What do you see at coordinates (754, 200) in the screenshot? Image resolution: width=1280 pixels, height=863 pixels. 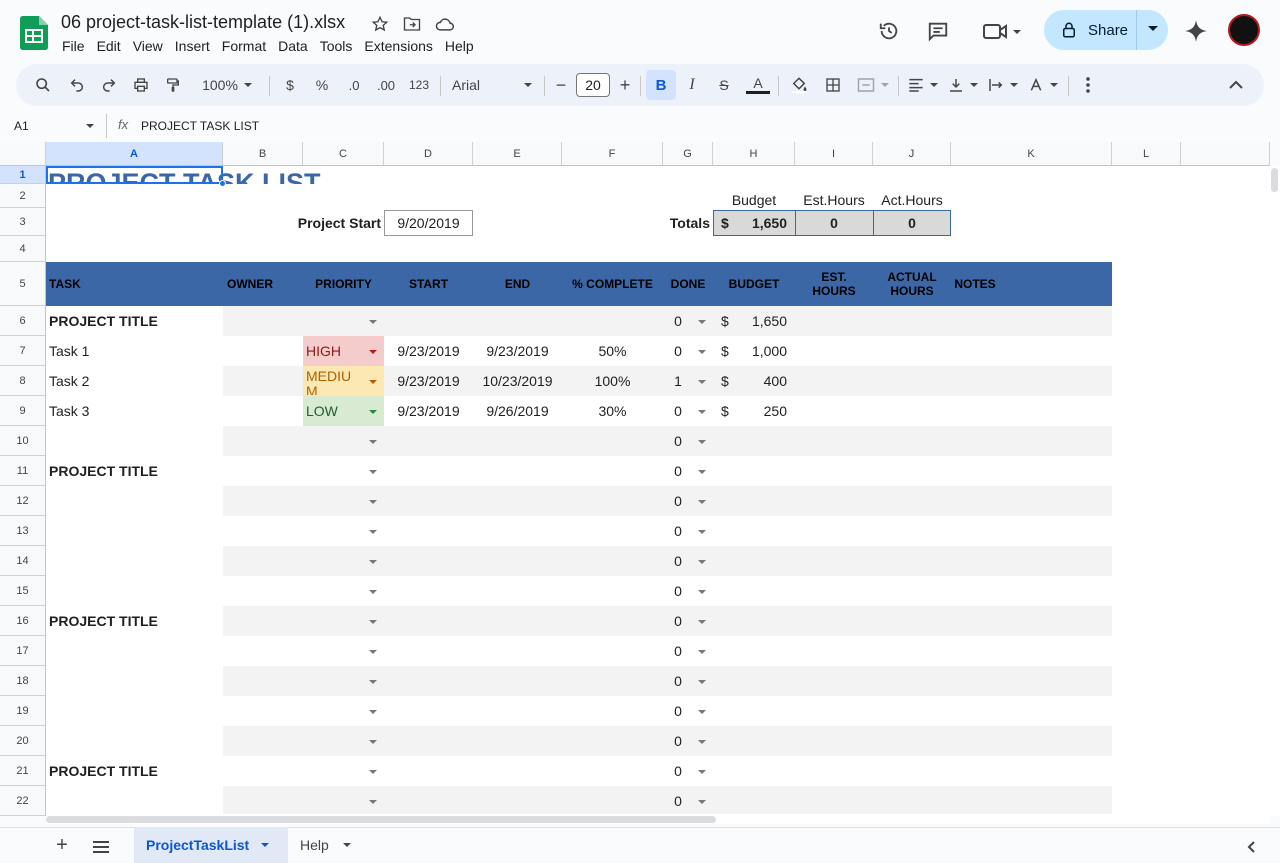 I see `budget-label: Budget` at bounding box center [754, 200].